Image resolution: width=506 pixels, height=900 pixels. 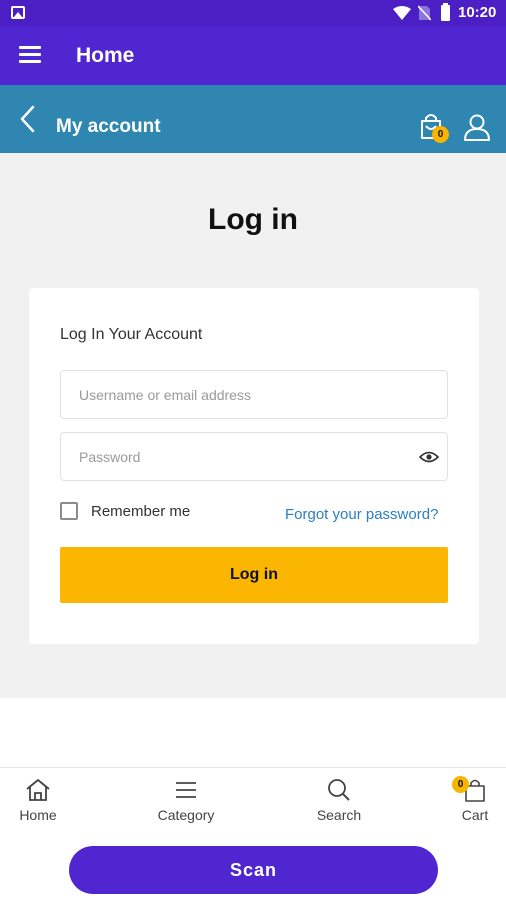 I want to click on remember-me-label: Remember me, so click(x=141, y=511).